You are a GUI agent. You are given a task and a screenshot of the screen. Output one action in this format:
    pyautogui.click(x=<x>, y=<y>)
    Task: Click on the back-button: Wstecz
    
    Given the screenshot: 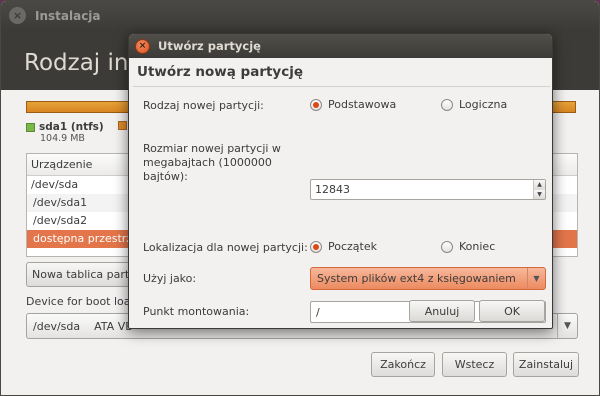 What is the action you would take?
    pyautogui.click(x=474, y=364)
    